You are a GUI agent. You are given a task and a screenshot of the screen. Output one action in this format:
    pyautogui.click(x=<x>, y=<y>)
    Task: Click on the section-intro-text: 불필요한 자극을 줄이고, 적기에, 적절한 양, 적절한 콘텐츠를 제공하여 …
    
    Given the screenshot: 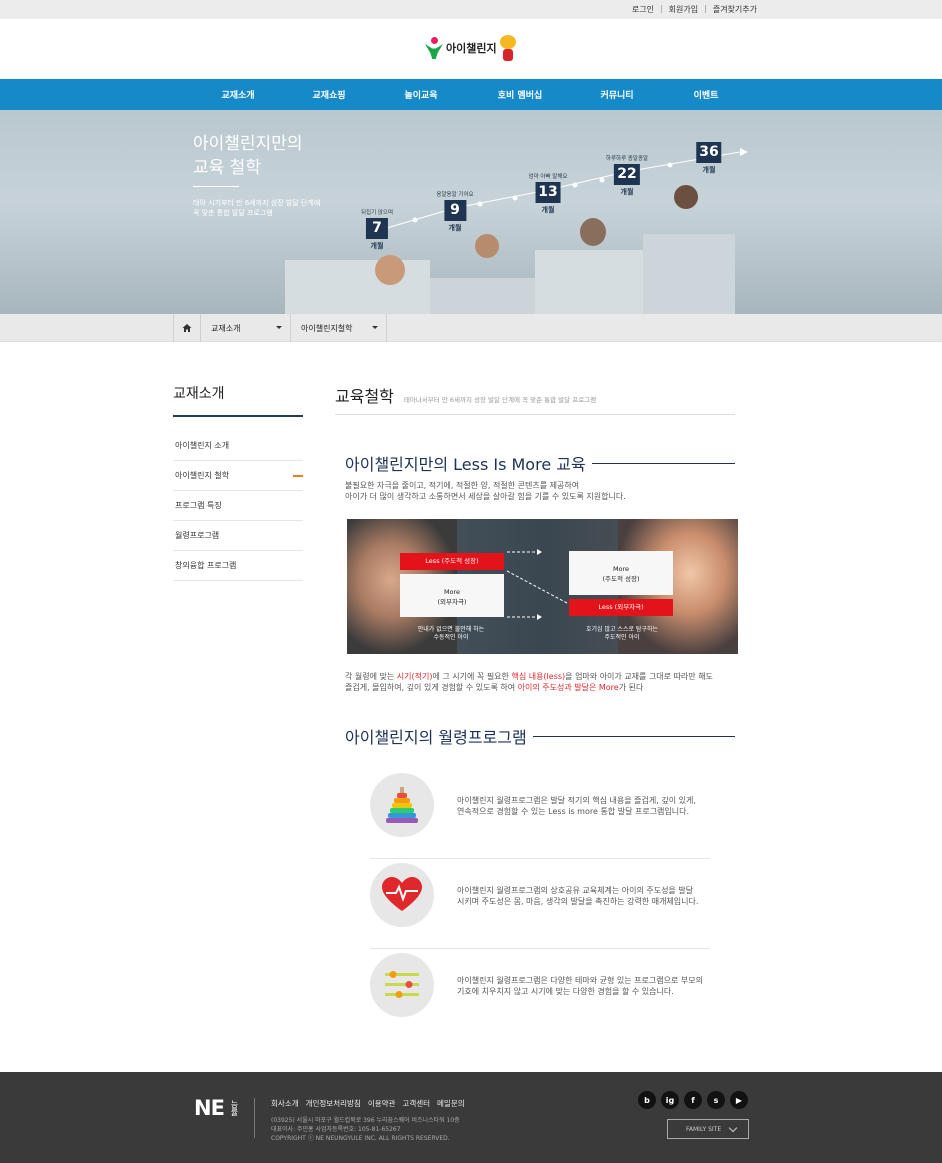 What is the action you would take?
    pyautogui.click(x=485, y=491)
    